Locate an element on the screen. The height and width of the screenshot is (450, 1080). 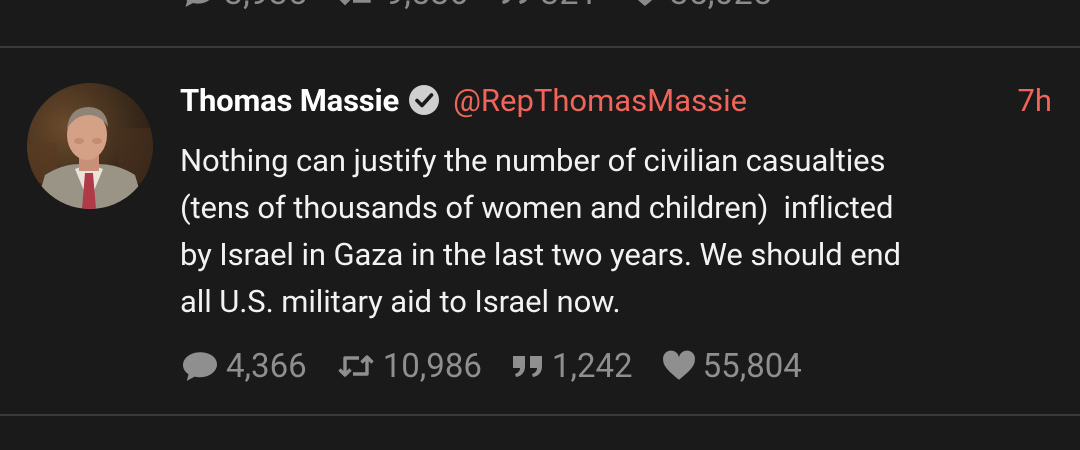
quote-button: 1,242 is located at coordinates (571, 366).